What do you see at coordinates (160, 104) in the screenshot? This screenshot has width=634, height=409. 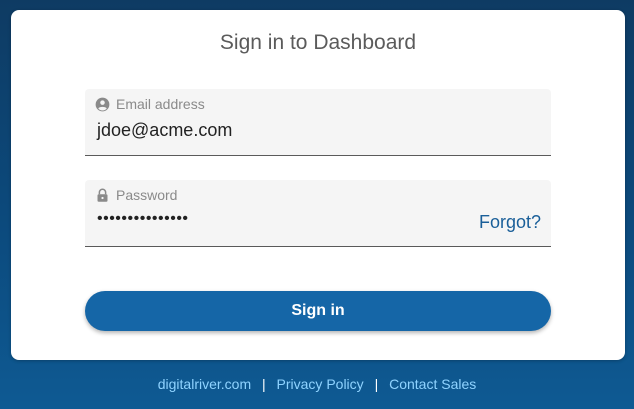 I see `email-label: Email address` at bounding box center [160, 104].